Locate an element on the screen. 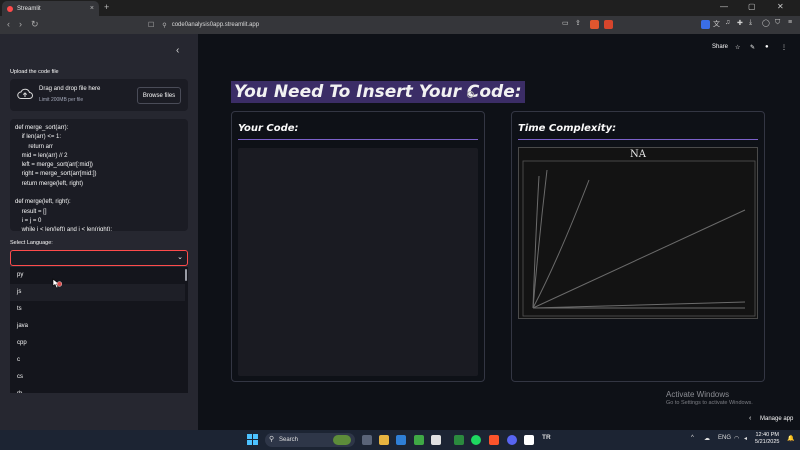 The width and height of the screenshot is (800, 450). mouse-cursor-icon is located at coordinates (57, 283).